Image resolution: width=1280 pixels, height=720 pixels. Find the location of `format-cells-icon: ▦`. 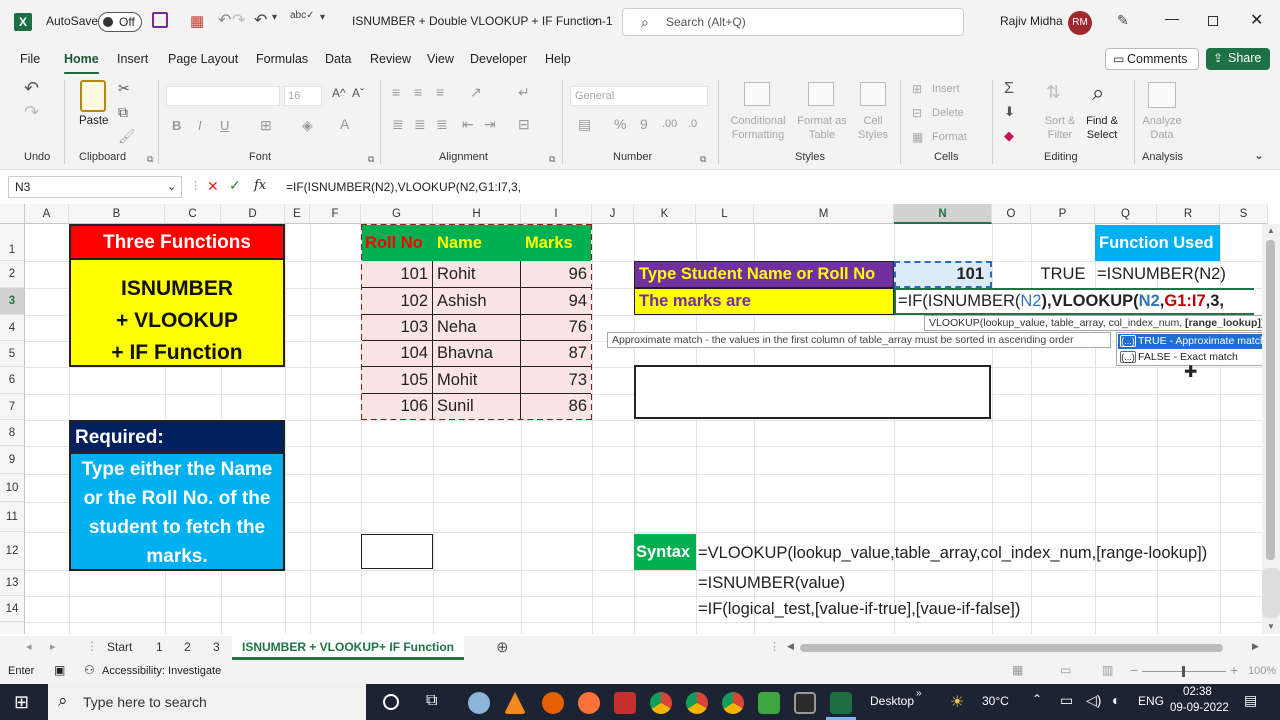

format-cells-icon: ▦ is located at coordinates (917, 137).